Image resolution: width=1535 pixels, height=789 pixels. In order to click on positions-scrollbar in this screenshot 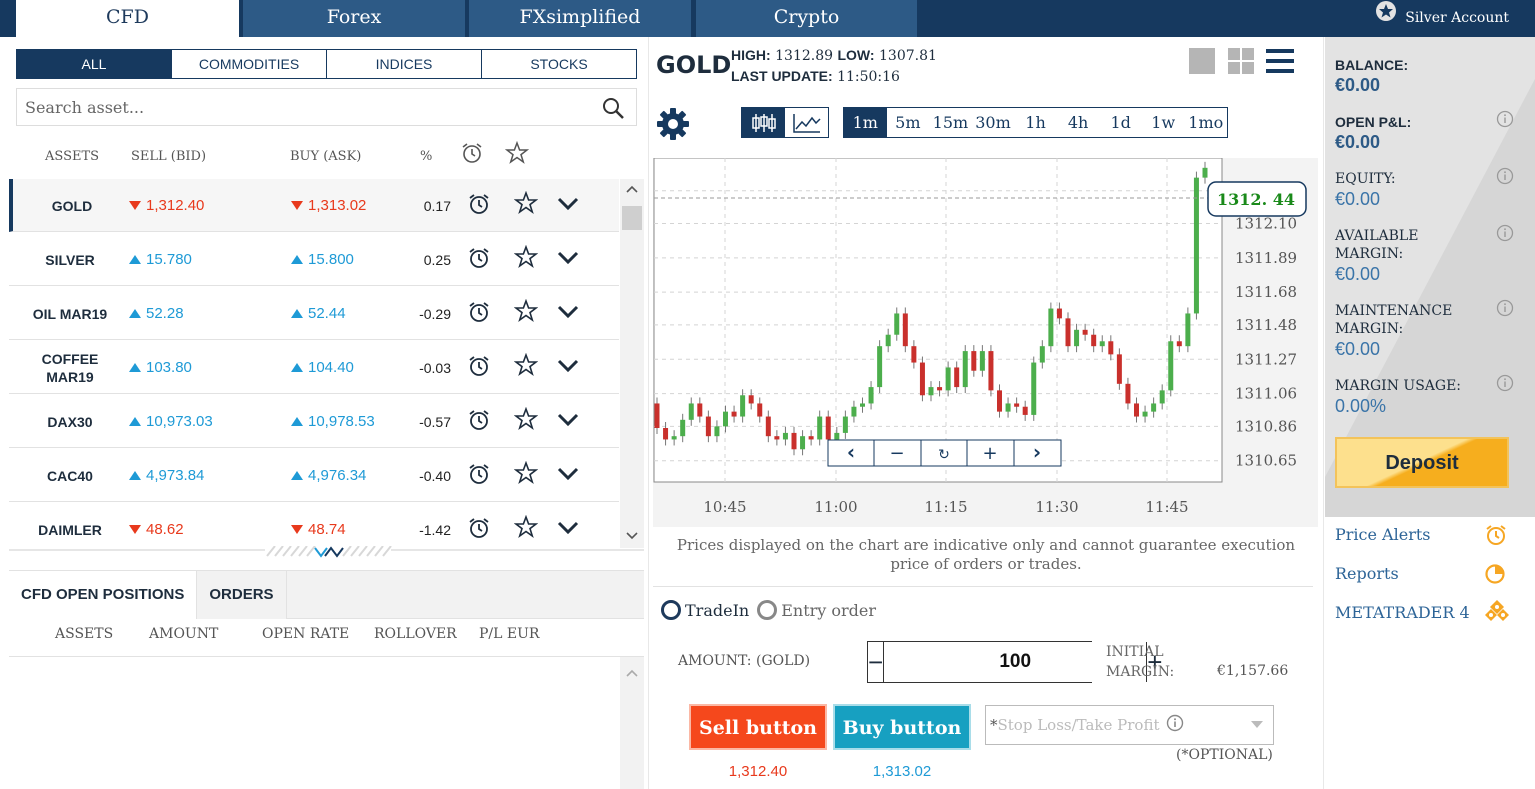, I will do `click(632, 723)`.